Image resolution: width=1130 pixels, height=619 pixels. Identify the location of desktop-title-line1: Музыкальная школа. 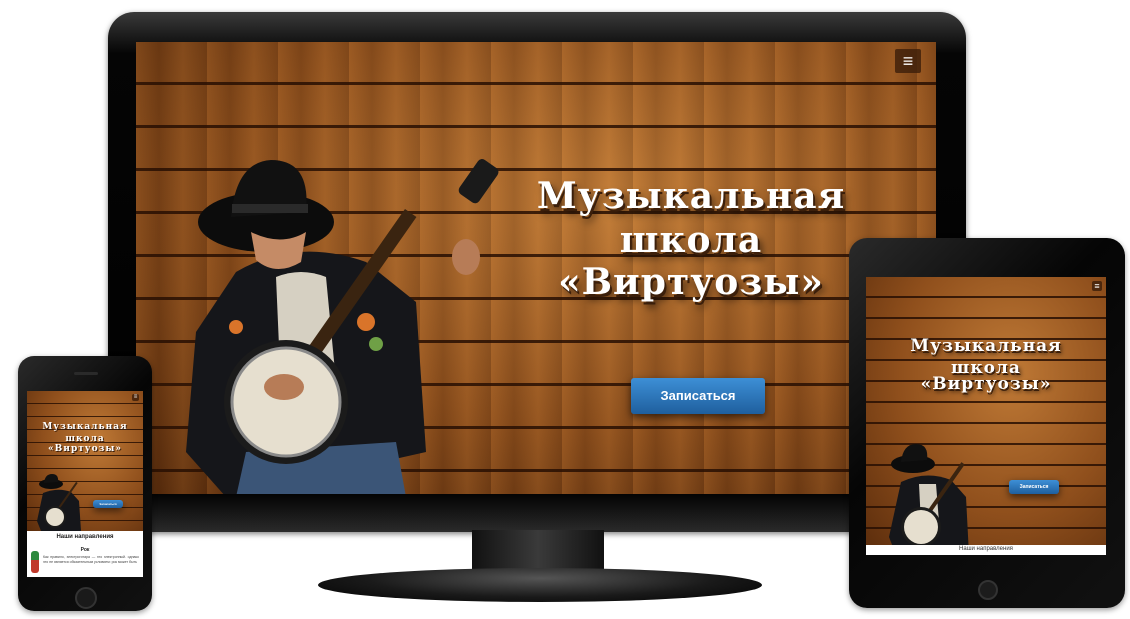
(691, 218).